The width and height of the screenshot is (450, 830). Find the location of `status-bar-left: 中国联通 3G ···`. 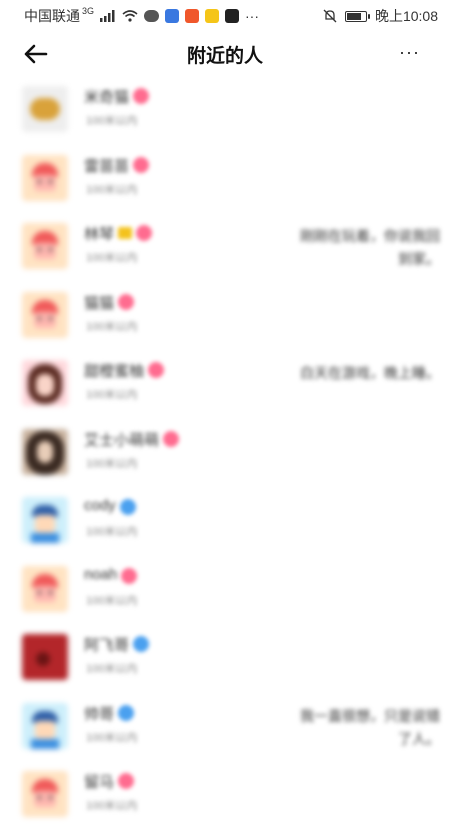

status-bar-left: 中国联通 3G ··· is located at coordinates (141, 16).